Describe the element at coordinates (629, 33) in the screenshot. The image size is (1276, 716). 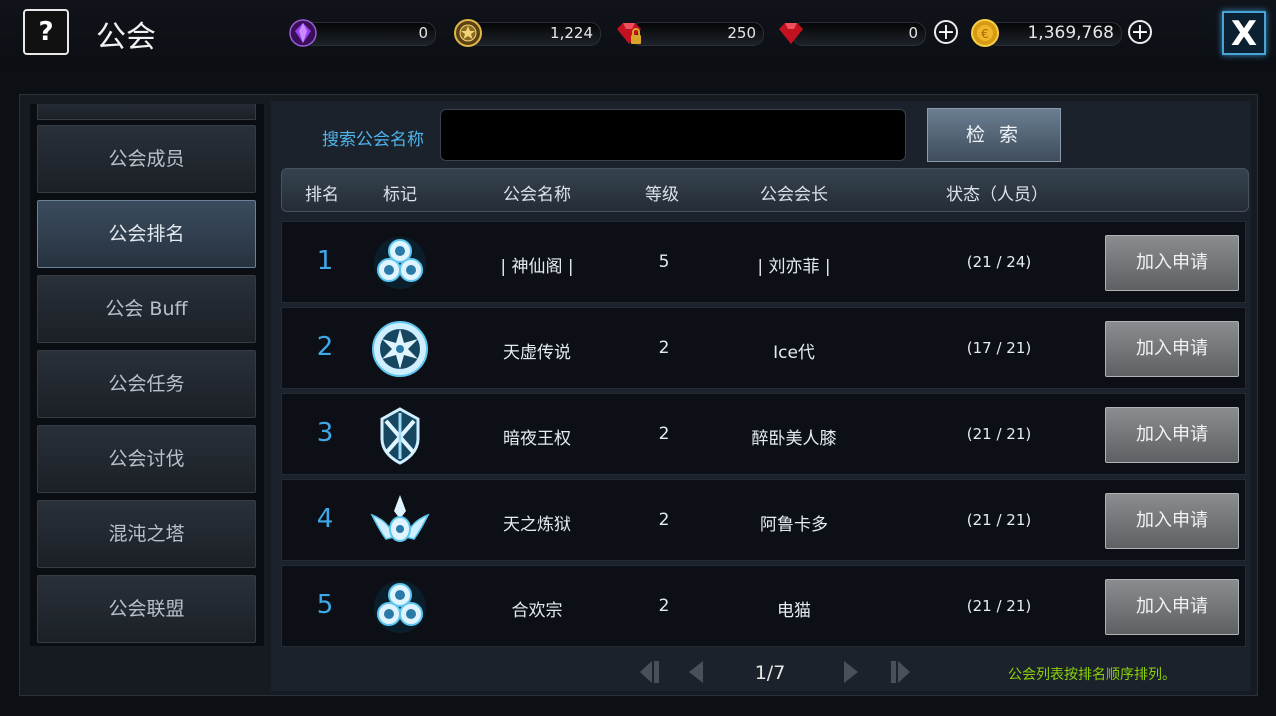
I see `locked-ruby-icon` at that location.